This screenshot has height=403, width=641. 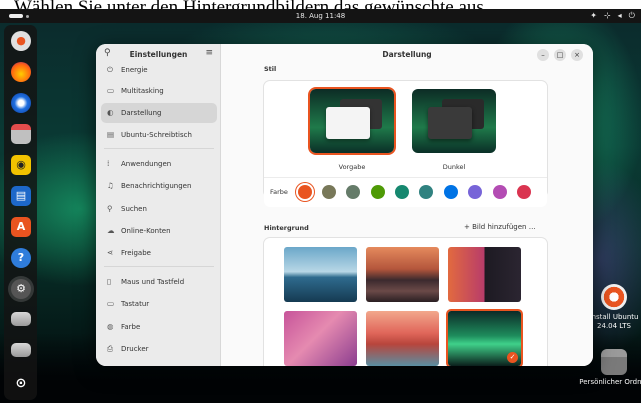 I want to click on sidebar-item-maus-und-tastfeld: ▯ Maus und Tastfeld, so click(x=159, y=282).